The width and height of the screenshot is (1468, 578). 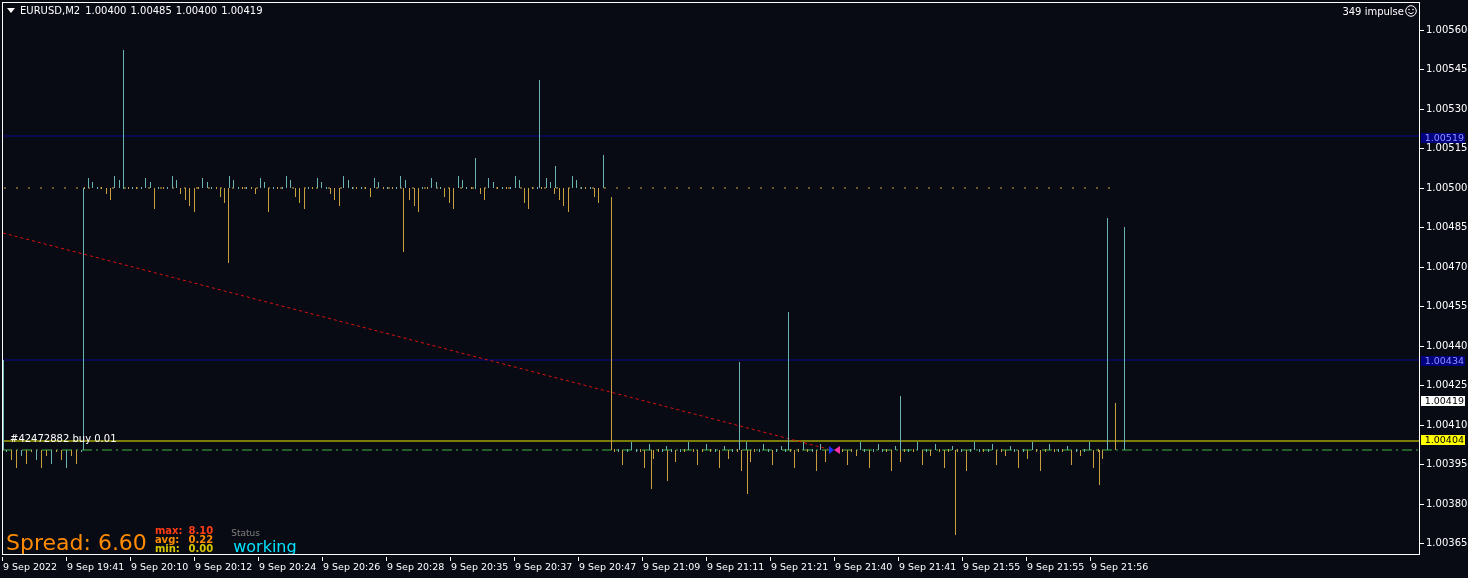 I want to click on indicator-label: 349 impulse, so click(x=1373, y=11).